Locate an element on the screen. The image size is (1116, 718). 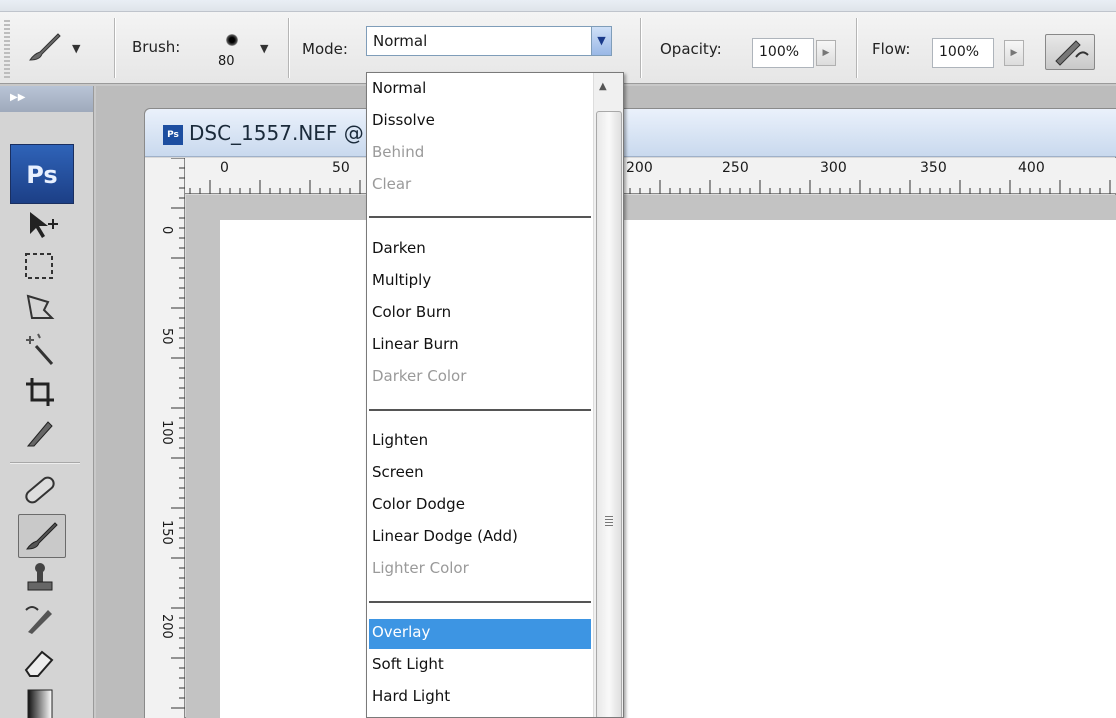
brush-preset-picker: 80 is located at coordinates (232, 54).